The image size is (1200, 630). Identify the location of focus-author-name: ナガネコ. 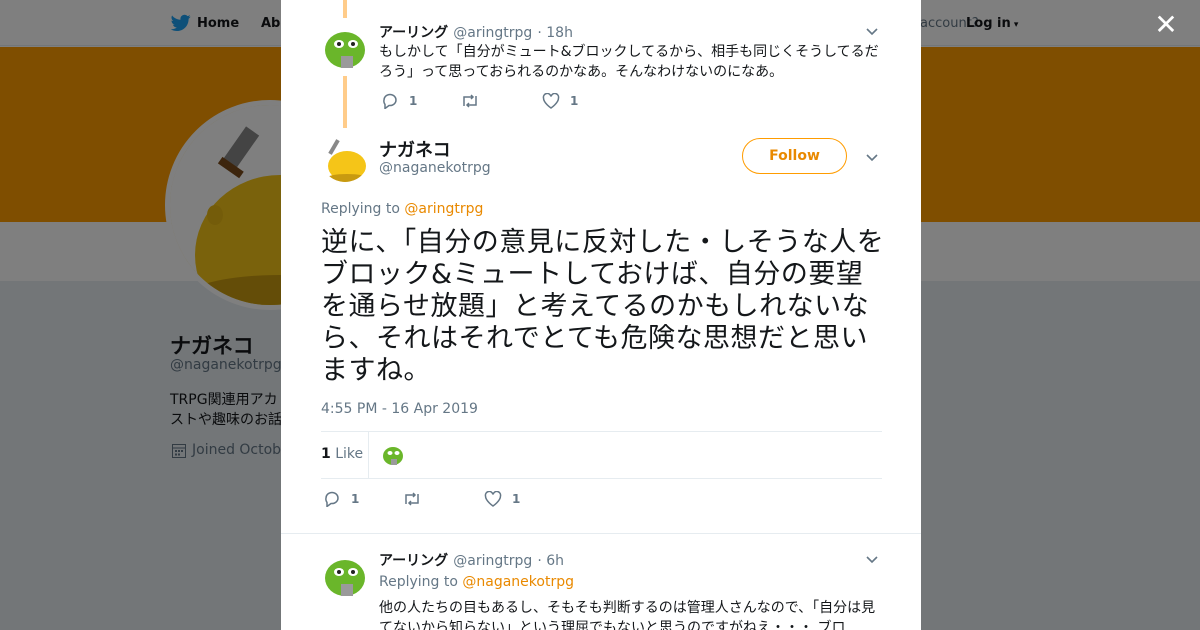
(415, 149).